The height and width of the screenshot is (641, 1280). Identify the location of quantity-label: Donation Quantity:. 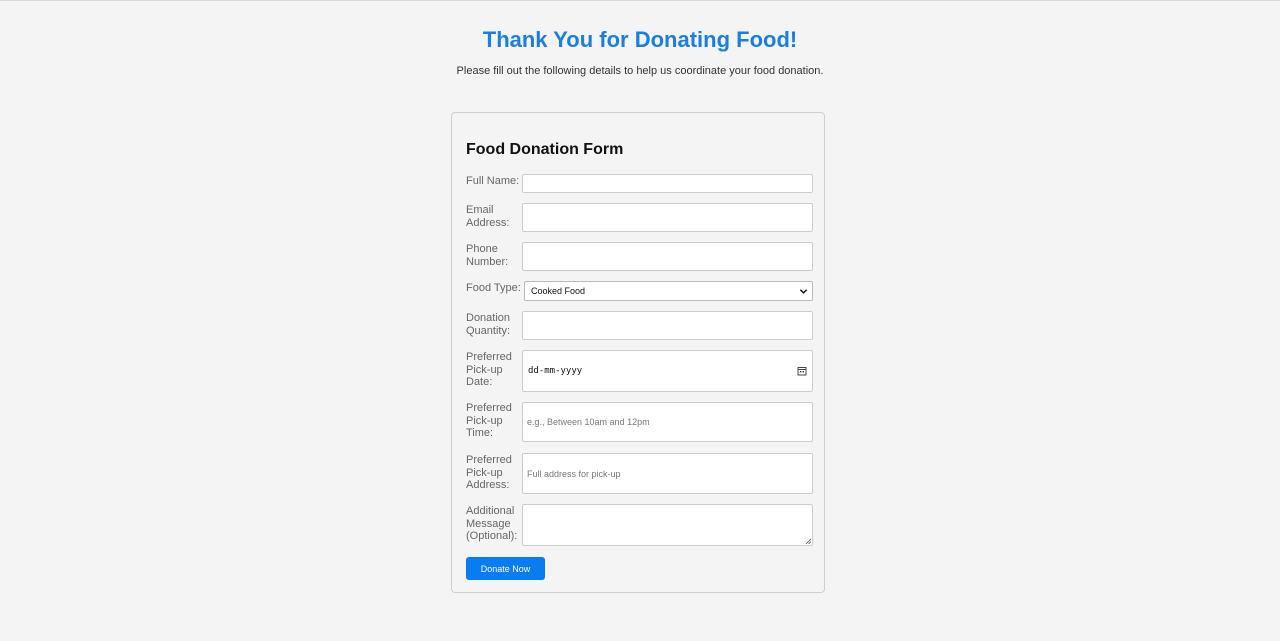
(488, 324).